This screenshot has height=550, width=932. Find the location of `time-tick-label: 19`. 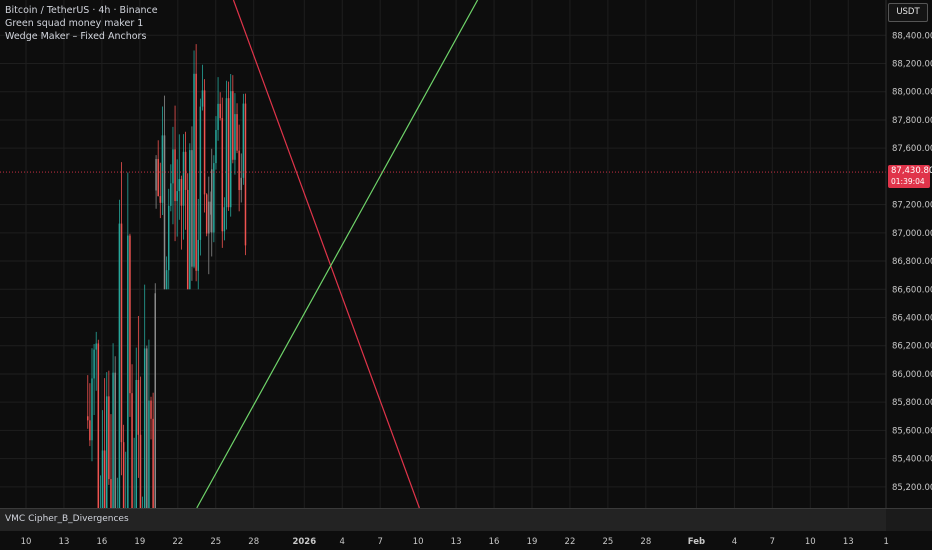

time-tick-label: 19 is located at coordinates (139, 542).